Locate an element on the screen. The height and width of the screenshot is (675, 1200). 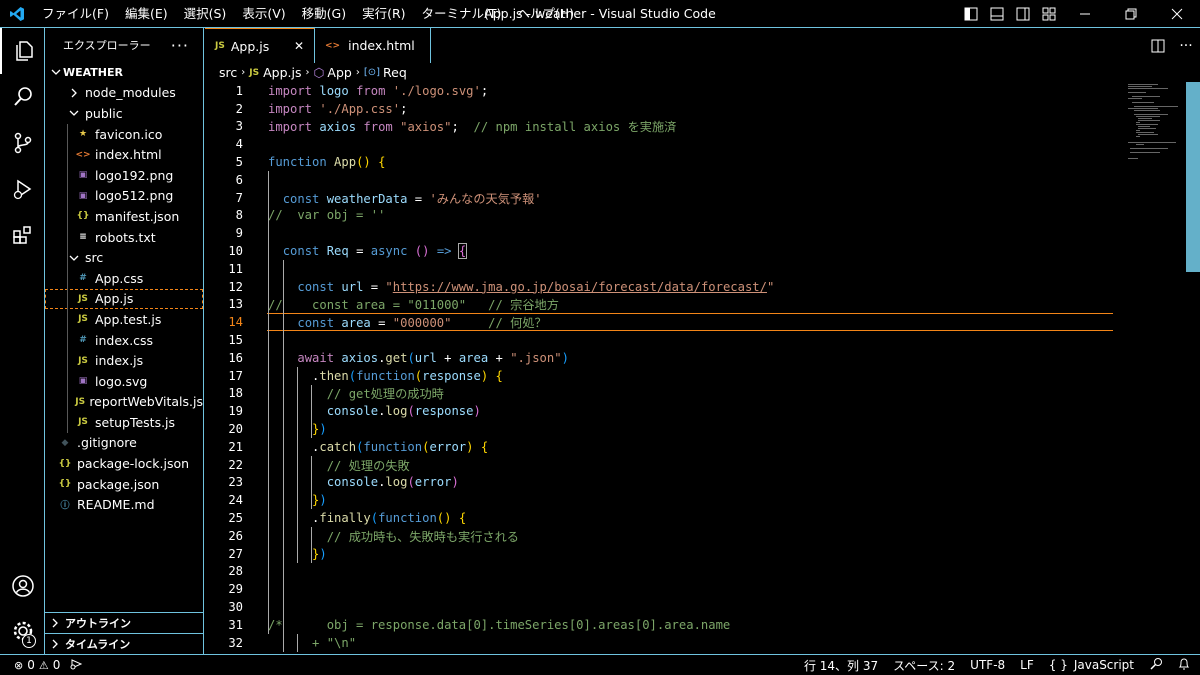
code-line: 13 // const area = "011000" // 宗谷地方 is located at coordinates (695, 305).